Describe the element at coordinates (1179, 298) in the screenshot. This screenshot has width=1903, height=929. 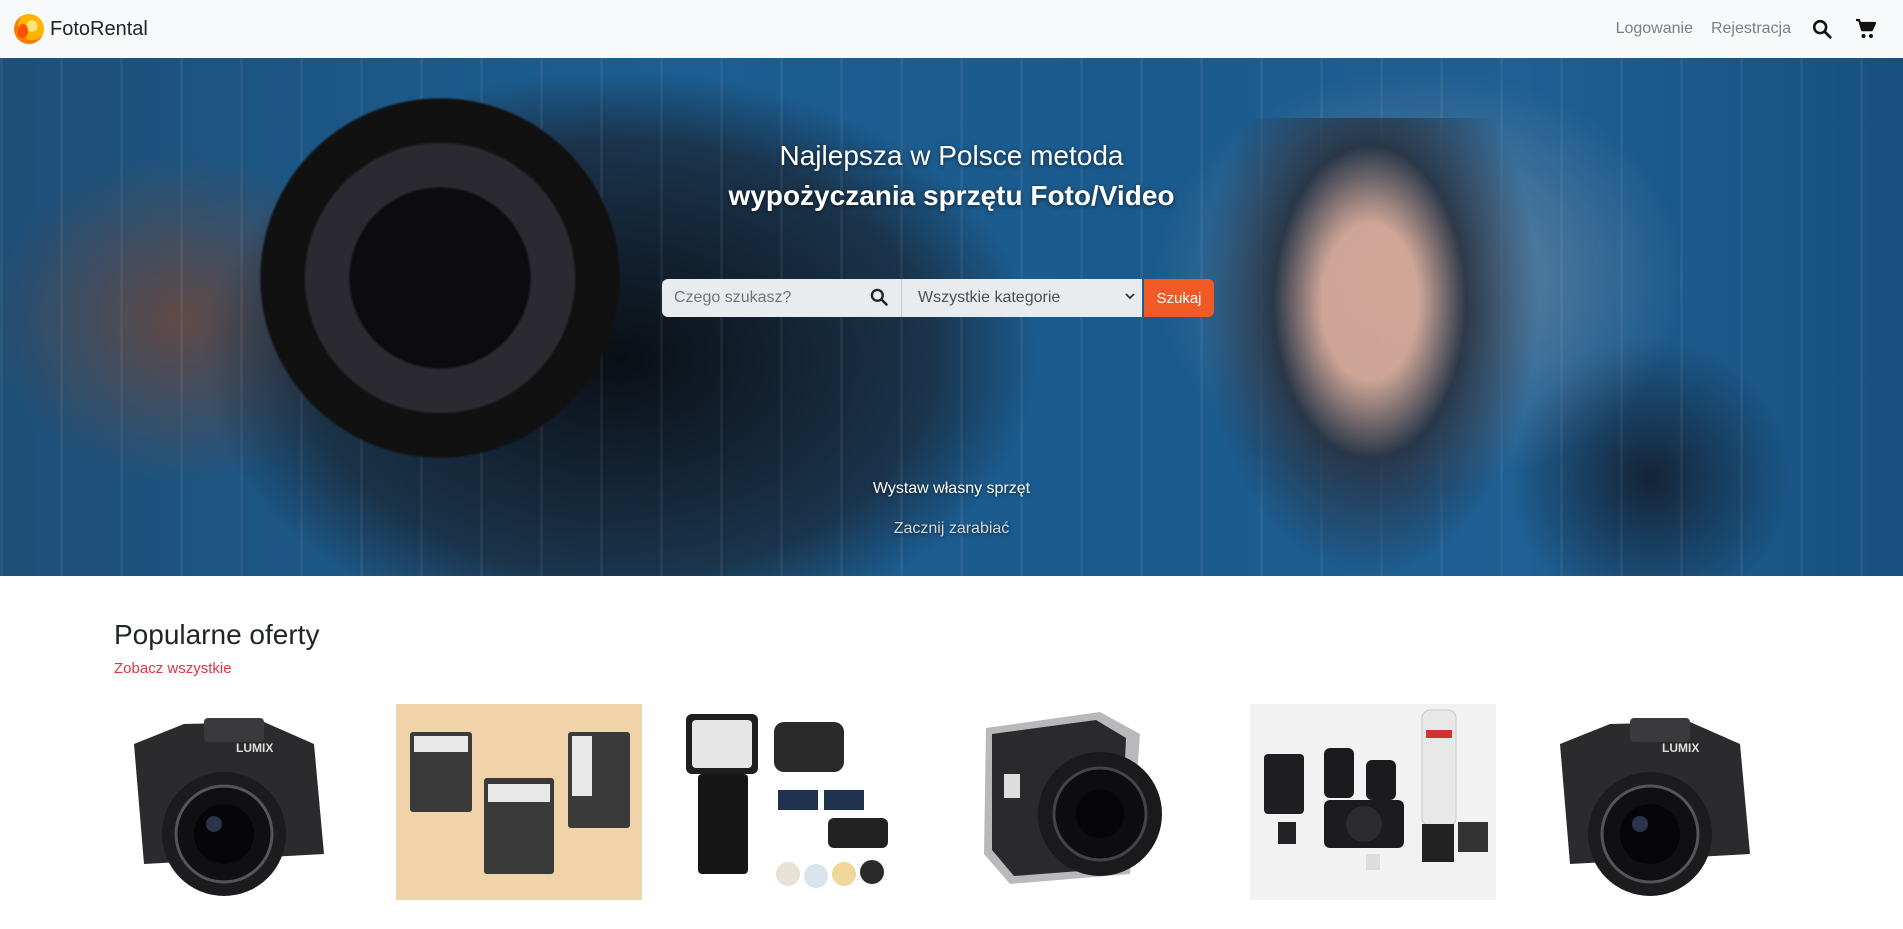
I see `search-button: Szukaj` at that location.